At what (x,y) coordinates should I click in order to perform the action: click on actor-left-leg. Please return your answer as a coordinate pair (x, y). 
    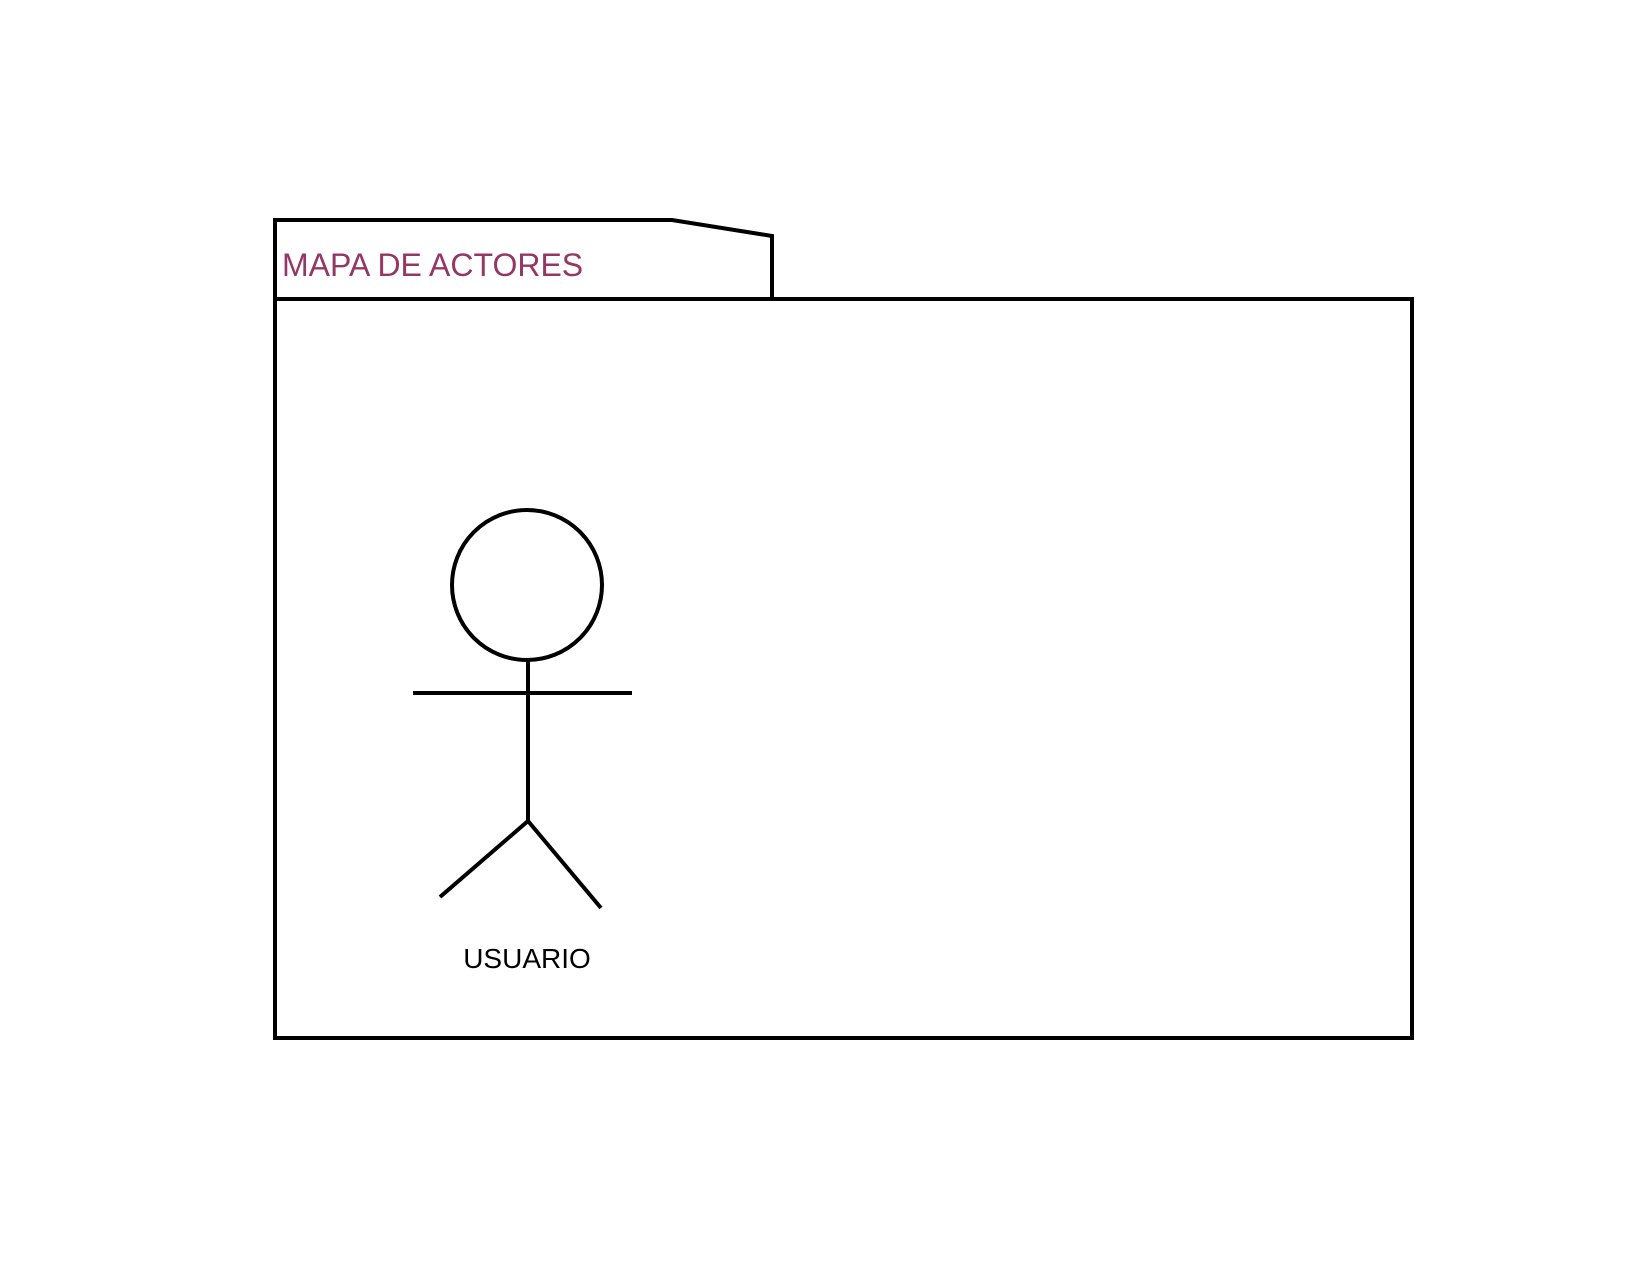
    Looking at the image, I should click on (484, 859).